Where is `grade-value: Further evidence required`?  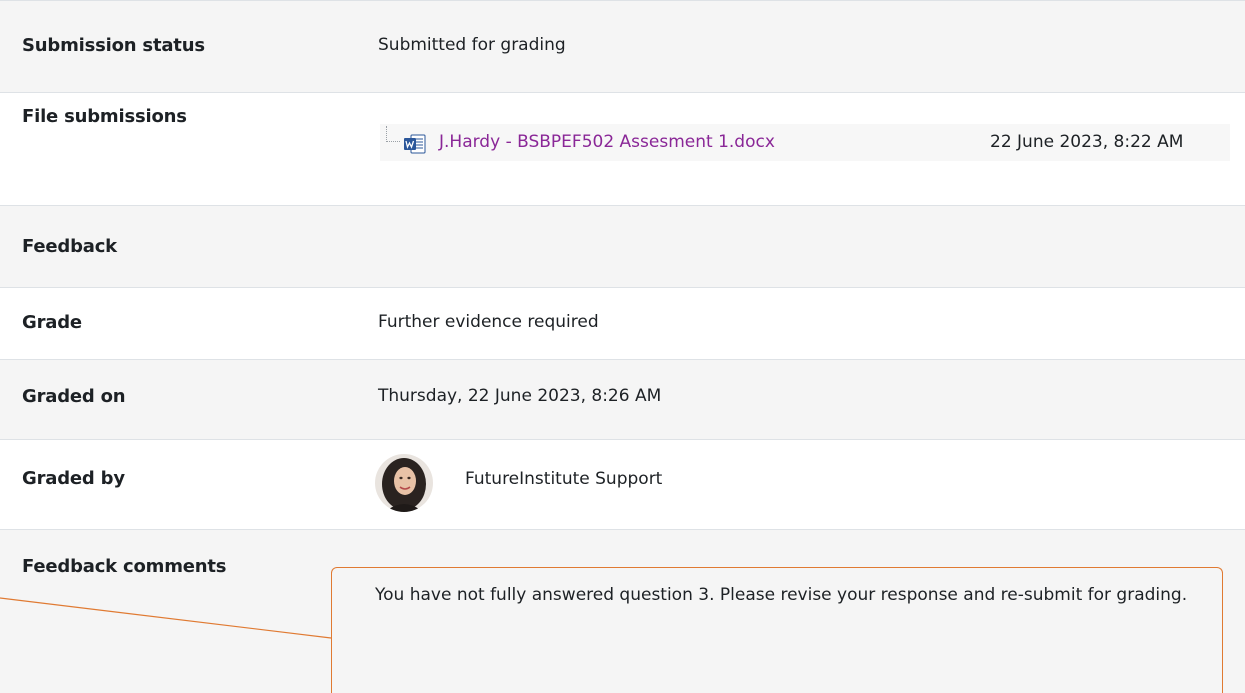 grade-value: Further evidence required is located at coordinates (488, 322).